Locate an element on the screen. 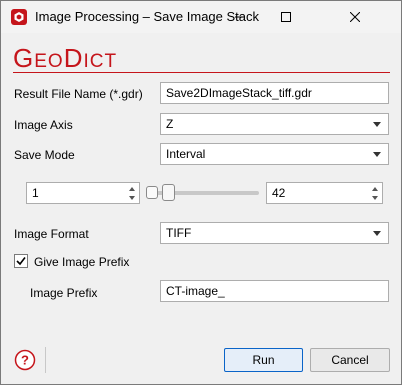 The width and height of the screenshot is (402, 385). close-button is located at coordinates (355, 17).